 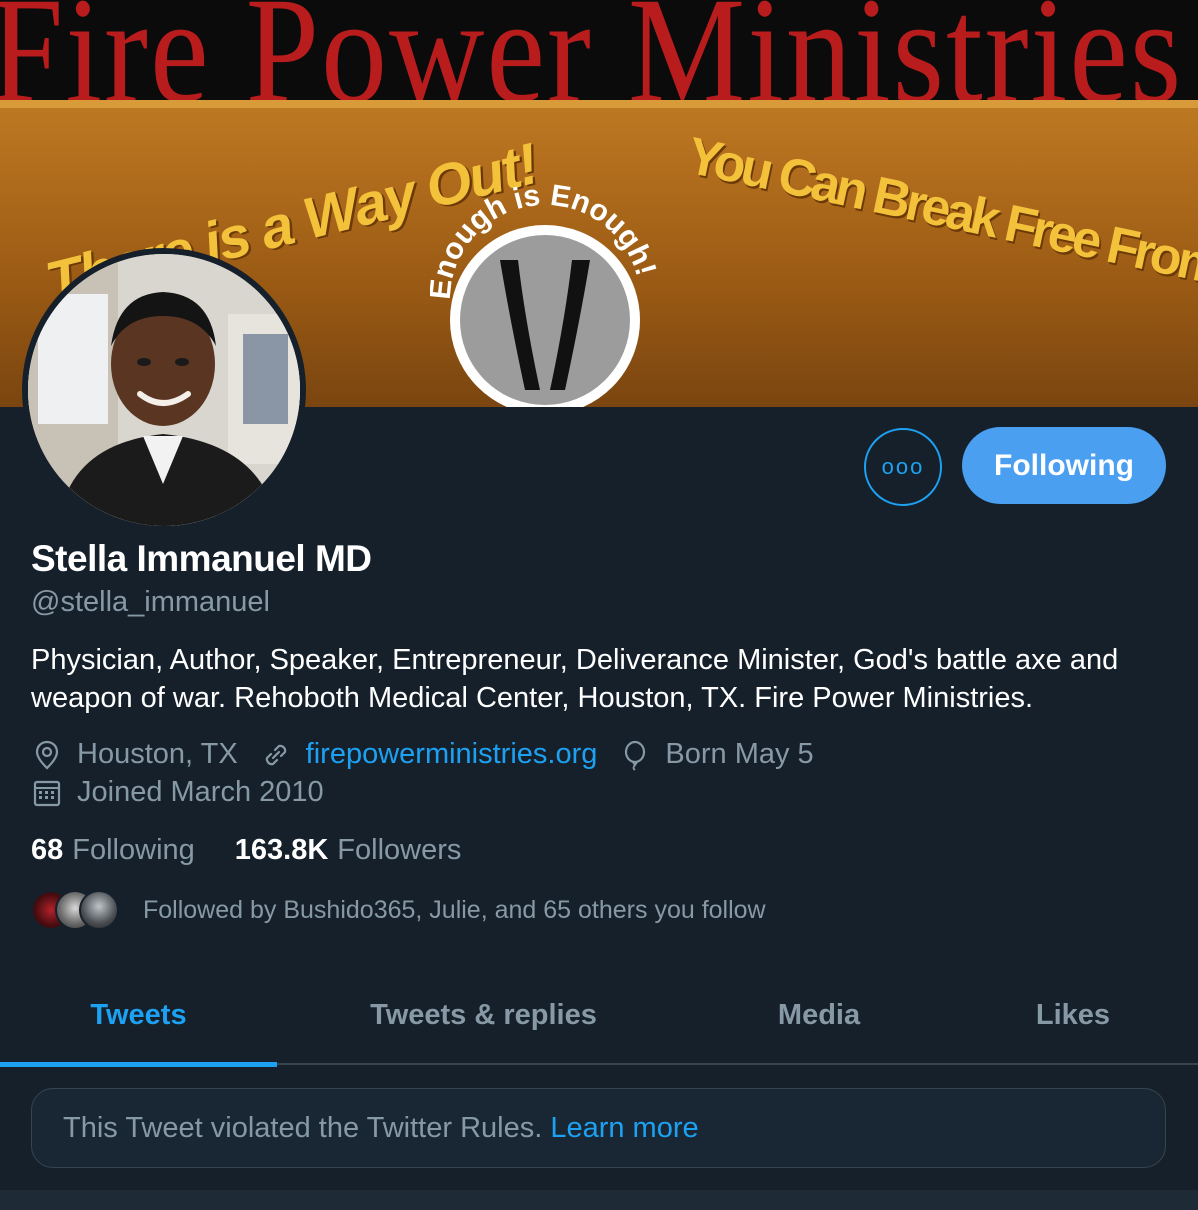 What do you see at coordinates (157, 754) in the screenshot?
I see `location-text: Houston, TX` at bounding box center [157, 754].